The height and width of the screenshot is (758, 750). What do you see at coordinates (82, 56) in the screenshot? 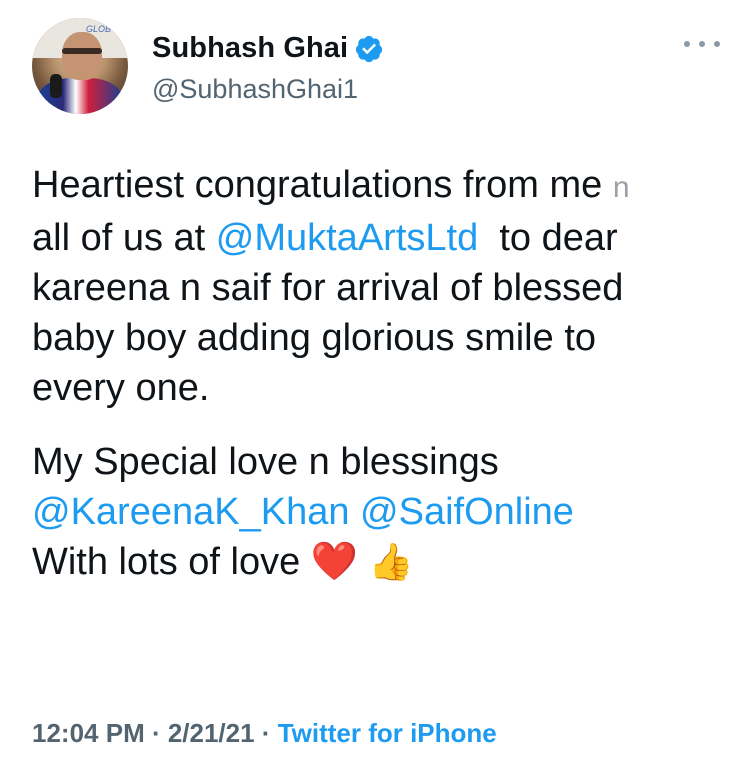
I see `avatar-face` at bounding box center [82, 56].